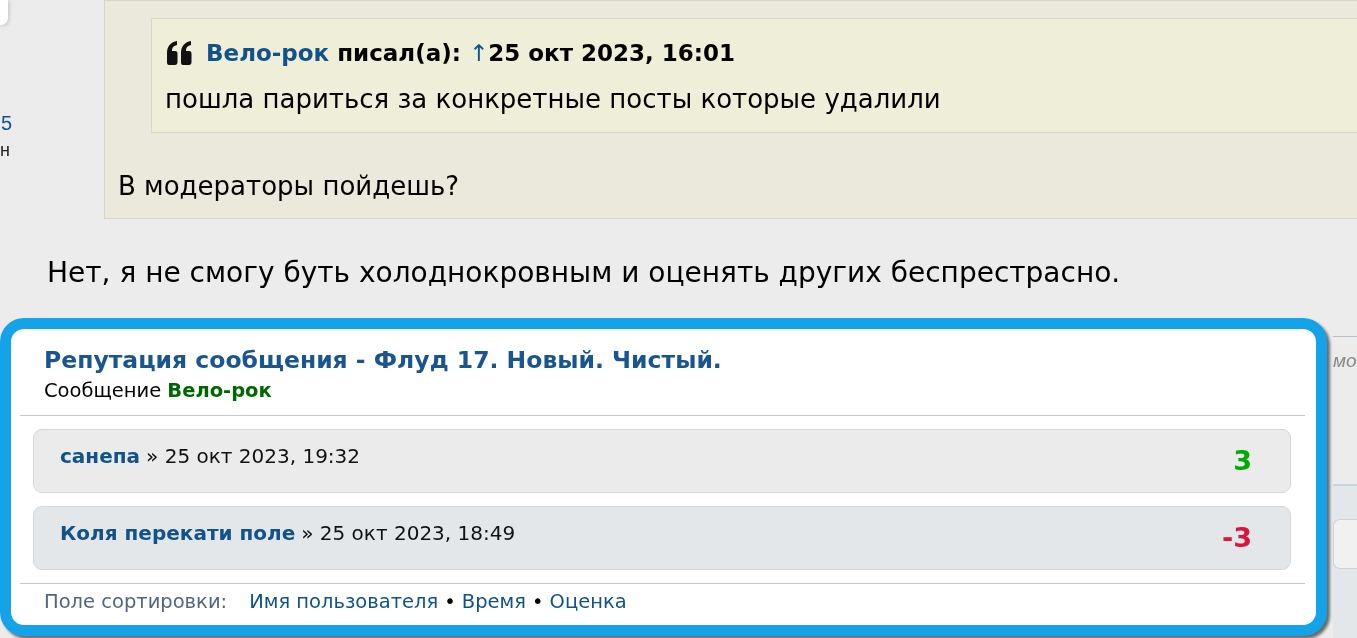  What do you see at coordinates (611, 53) in the screenshot?
I see `quote-date: 25 окт 2023, 16:01` at bounding box center [611, 53].